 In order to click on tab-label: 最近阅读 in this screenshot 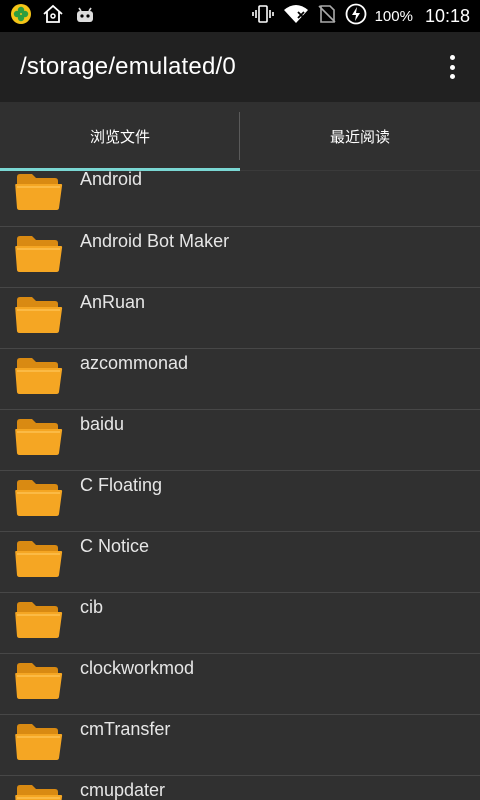, I will do `click(359, 136)`.